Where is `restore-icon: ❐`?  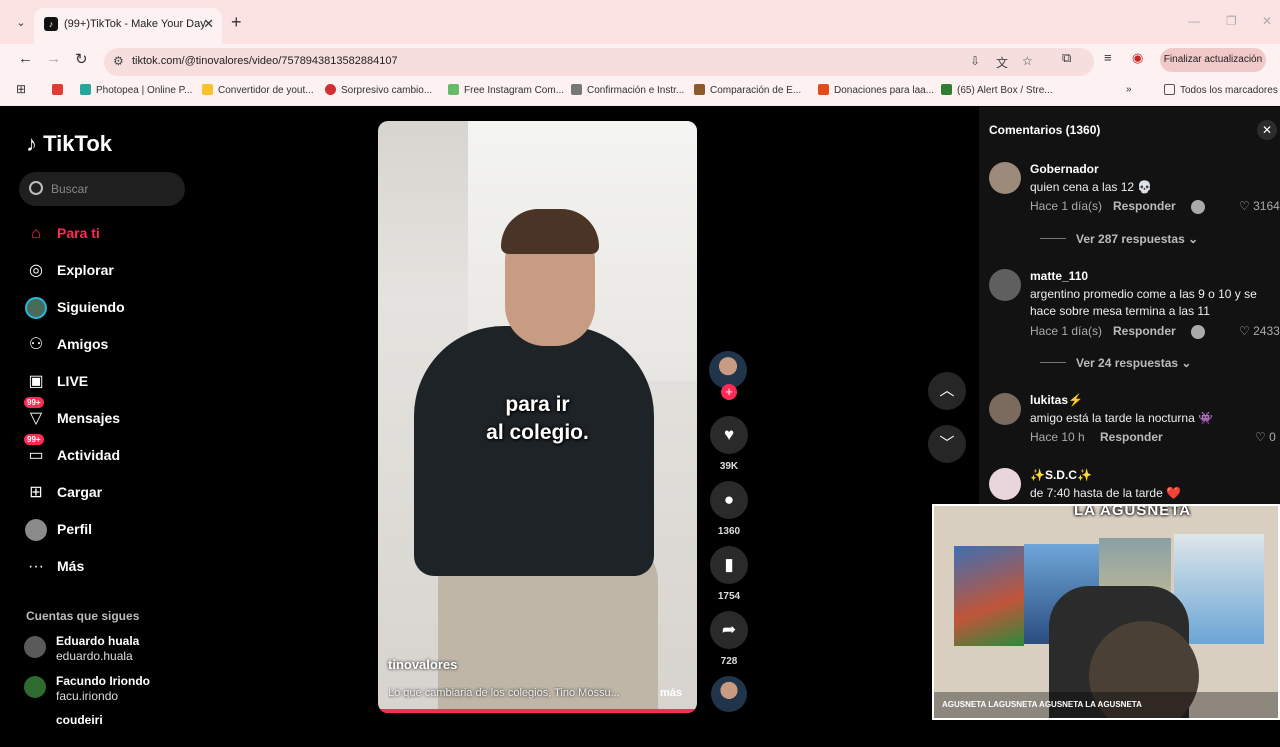
restore-icon: ❐ is located at coordinates (1231, 21).